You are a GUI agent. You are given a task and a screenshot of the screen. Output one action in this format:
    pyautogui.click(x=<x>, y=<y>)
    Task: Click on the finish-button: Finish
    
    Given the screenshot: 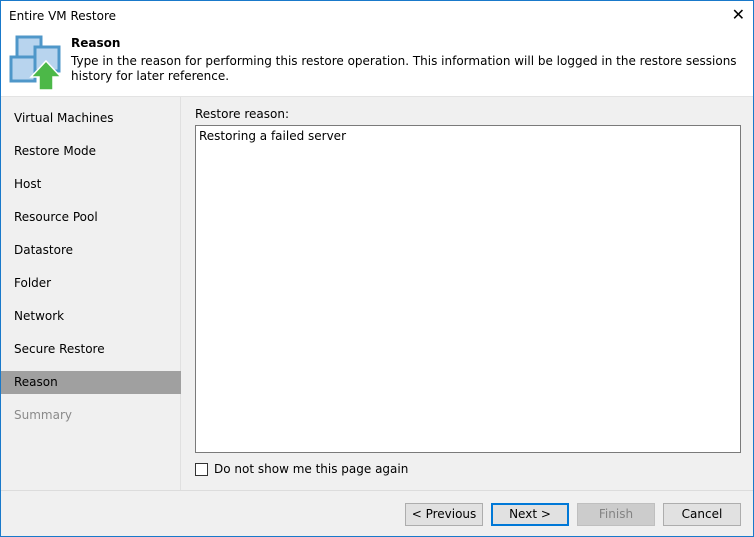 What is the action you would take?
    pyautogui.click(x=616, y=514)
    